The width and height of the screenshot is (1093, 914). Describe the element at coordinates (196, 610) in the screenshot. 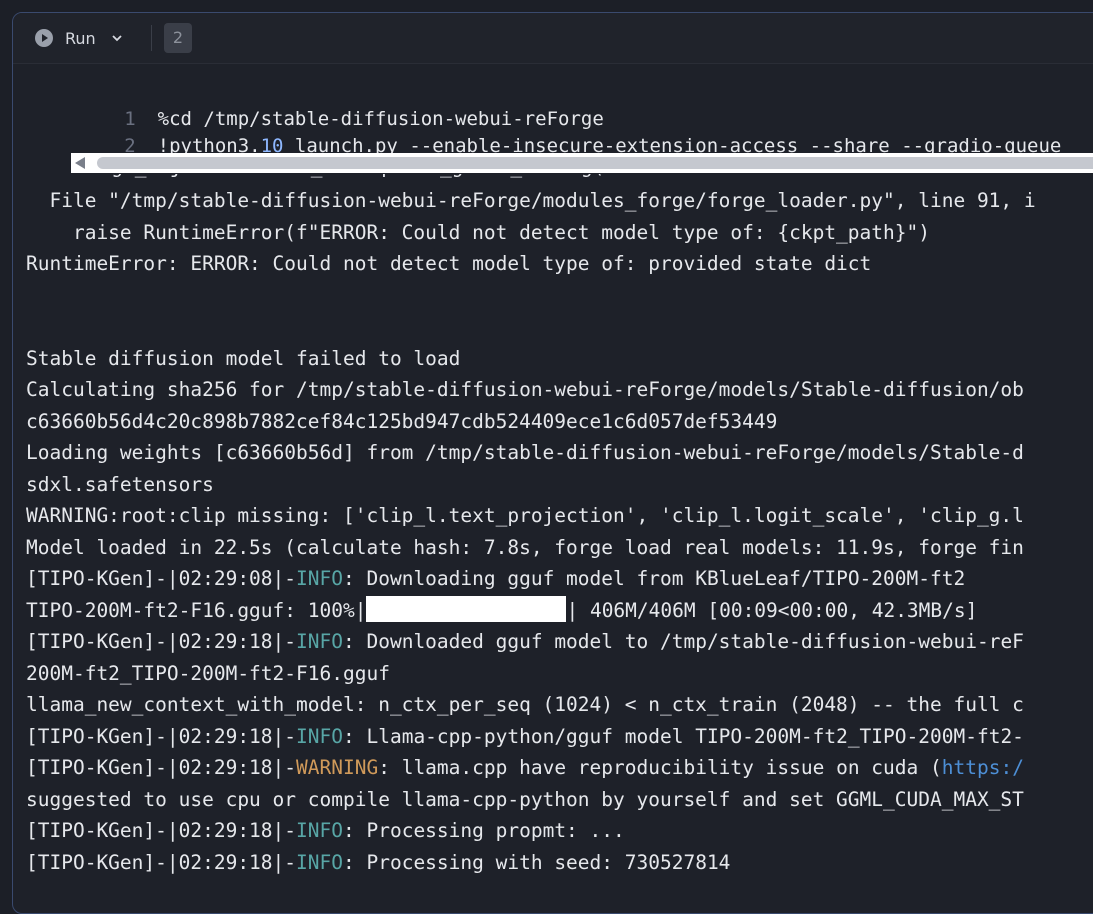

I see `progress-label: TIPO-200M-ft2-F16.gguf: 100%|` at that location.